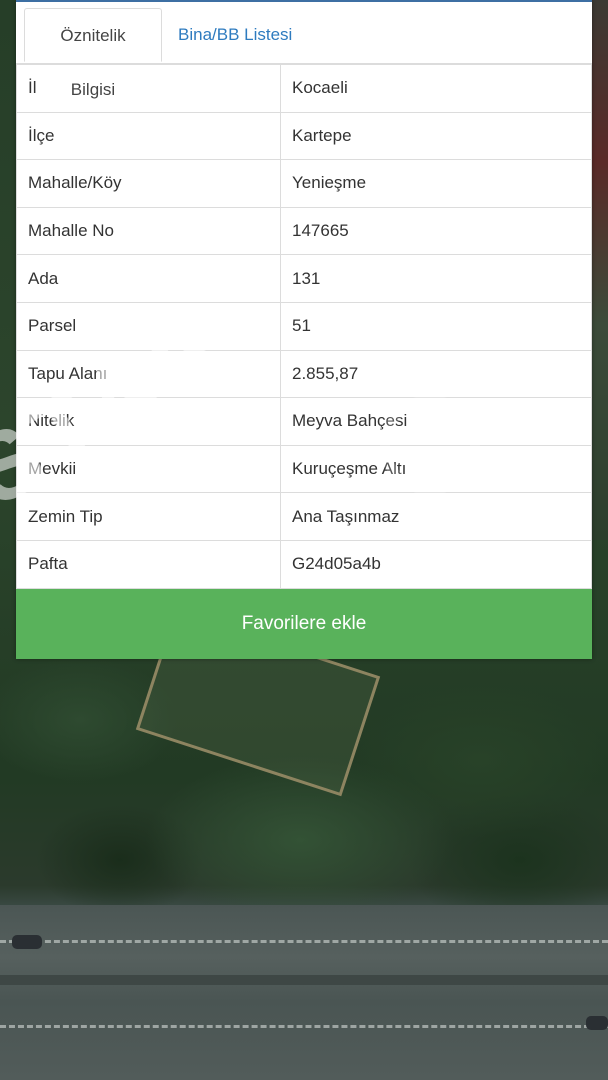 Image resolution: width=608 pixels, height=1080 pixels. Describe the element at coordinates (436, 88) in the screenshot. I see `attribute-value: Kocaeli` at that location.